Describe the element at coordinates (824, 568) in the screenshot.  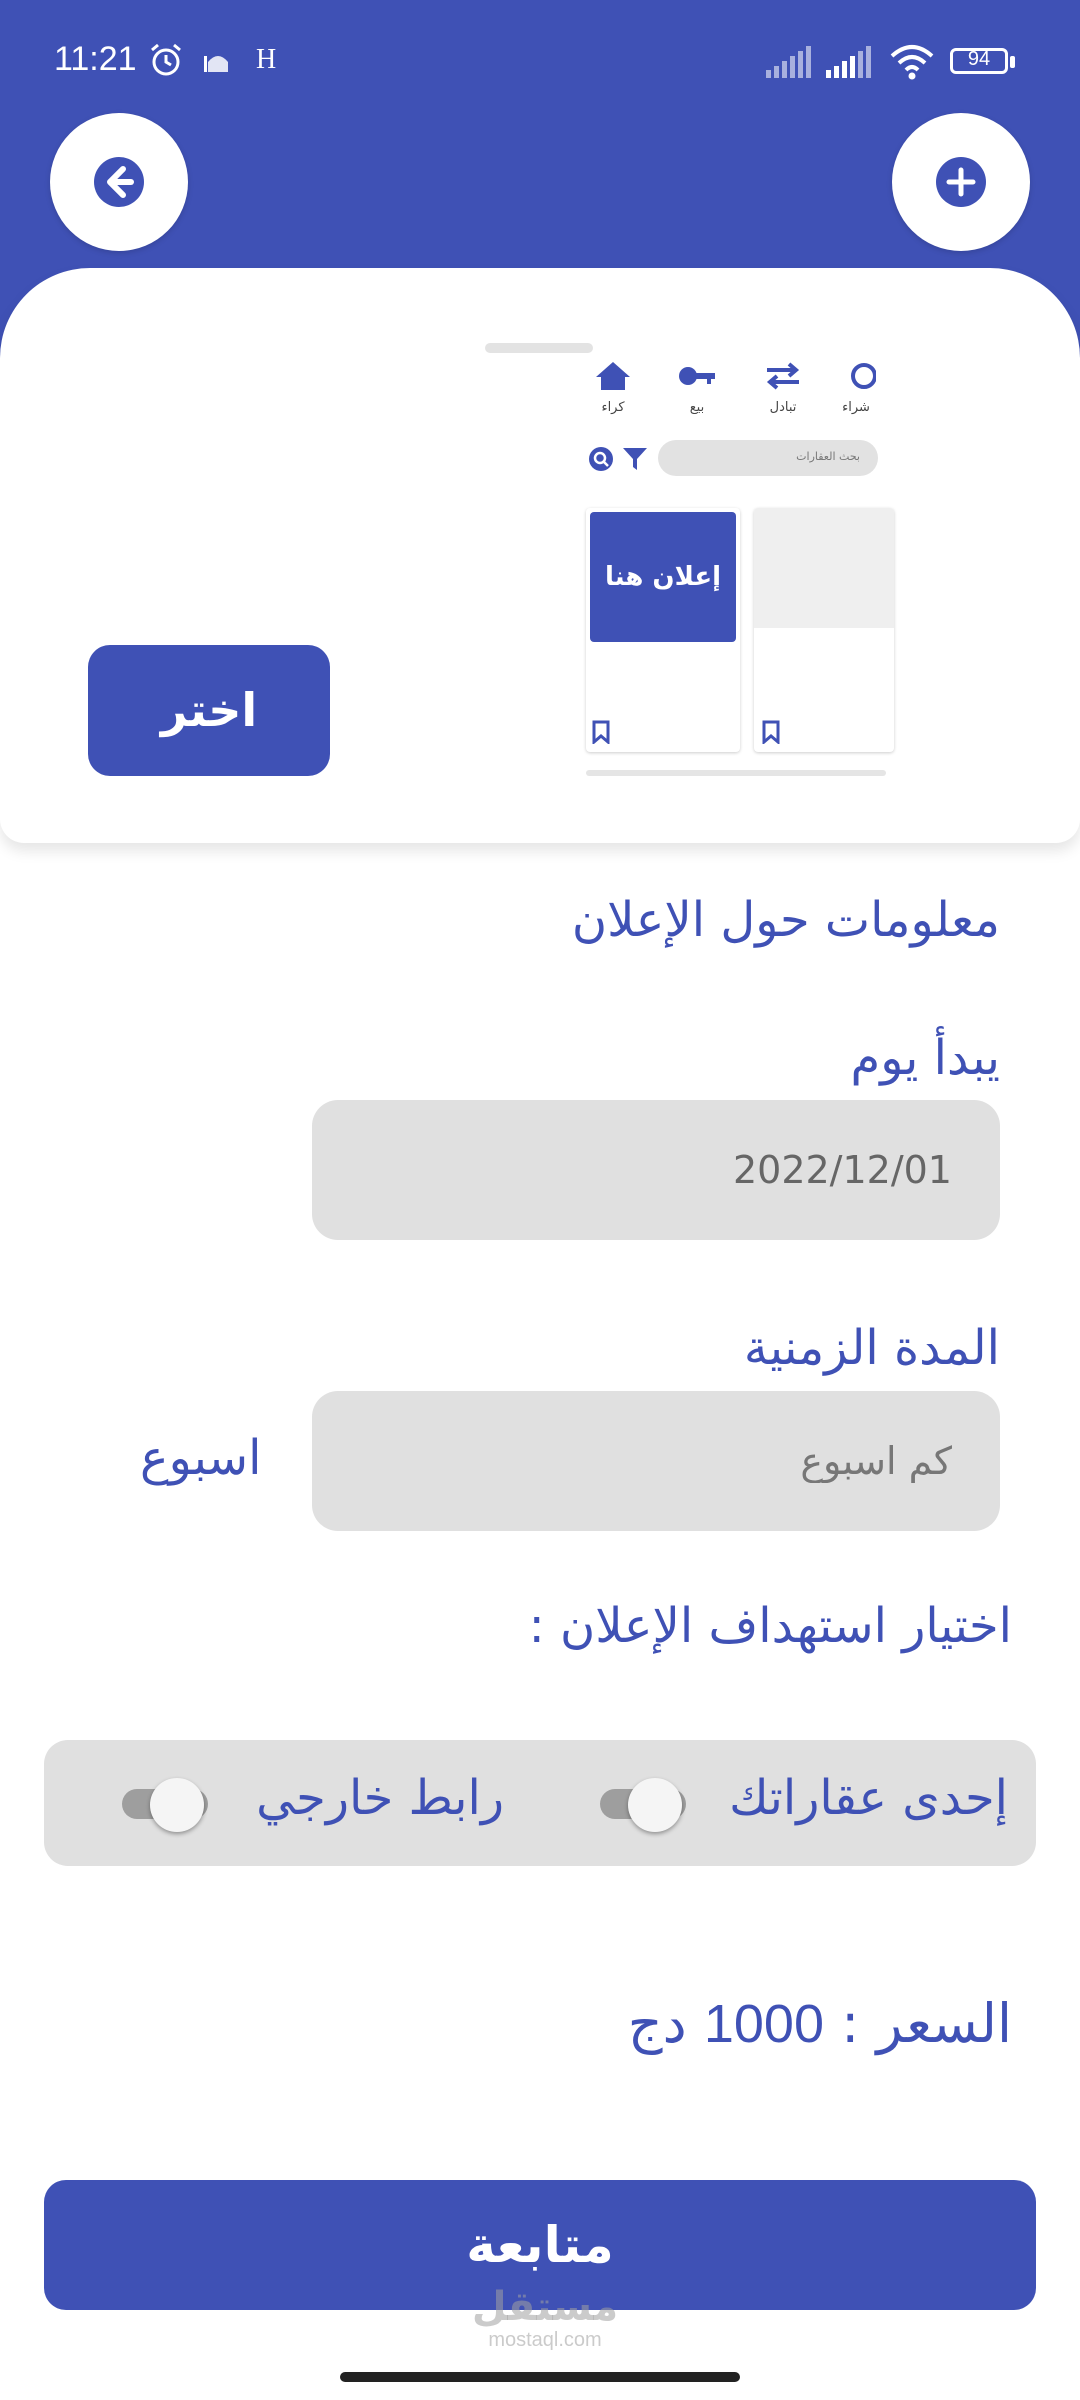
I see `preview-listing-image` at that location.